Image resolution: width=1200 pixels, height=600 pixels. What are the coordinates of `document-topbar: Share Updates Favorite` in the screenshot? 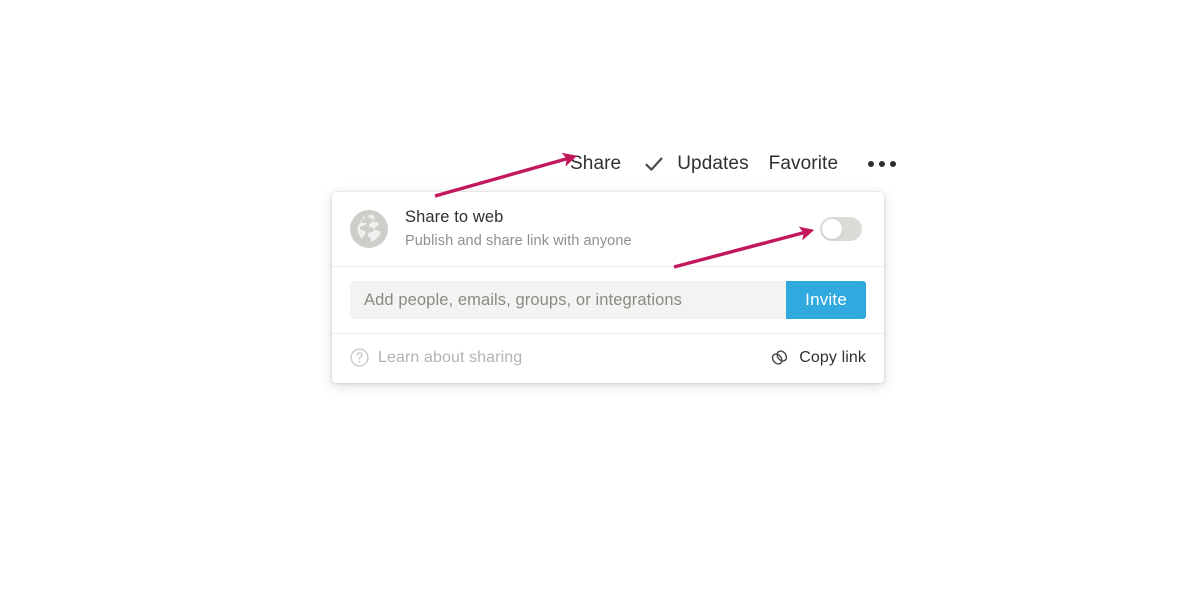 It's located at (738, 164).